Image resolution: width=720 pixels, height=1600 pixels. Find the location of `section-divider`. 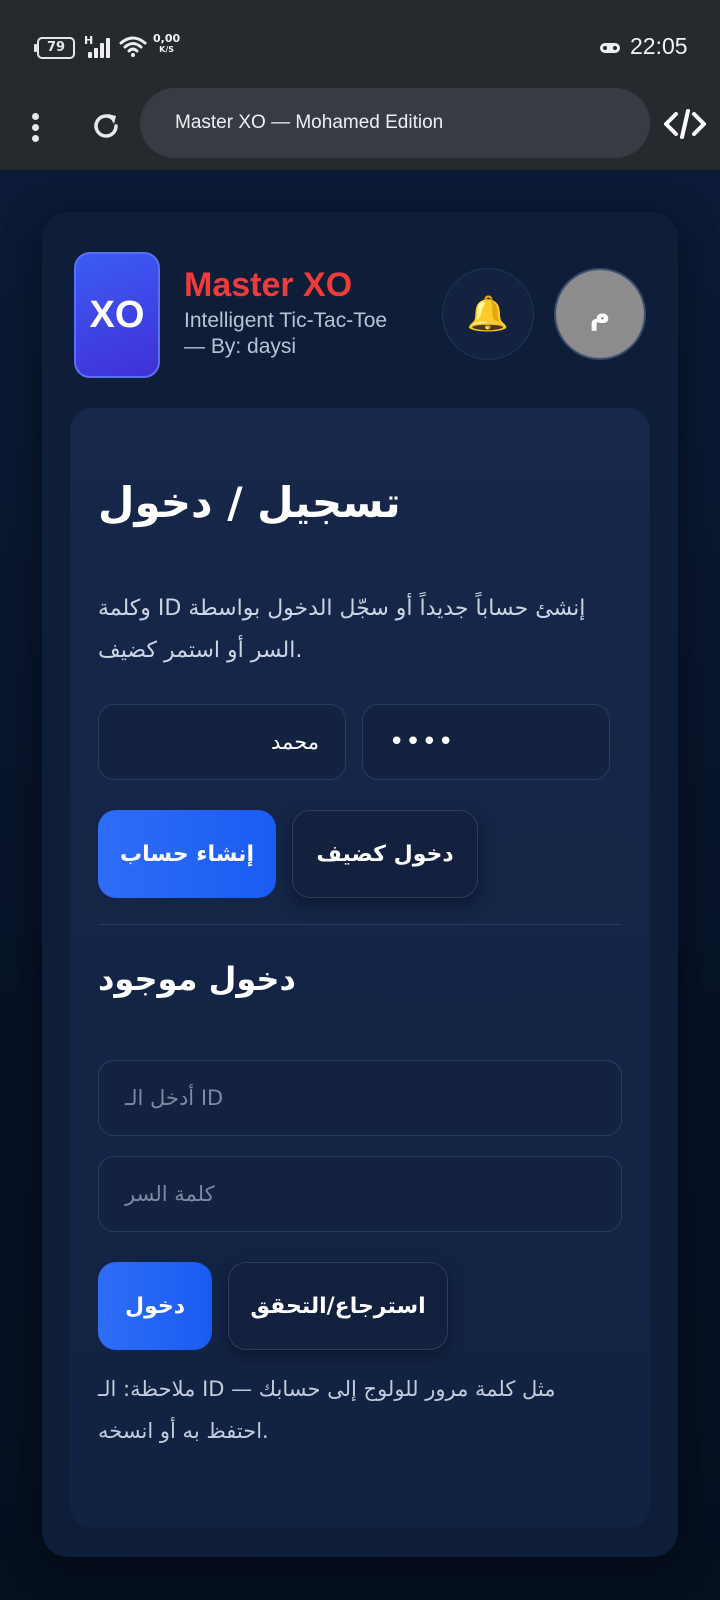

section-divider is located at coordinates (360, 924).